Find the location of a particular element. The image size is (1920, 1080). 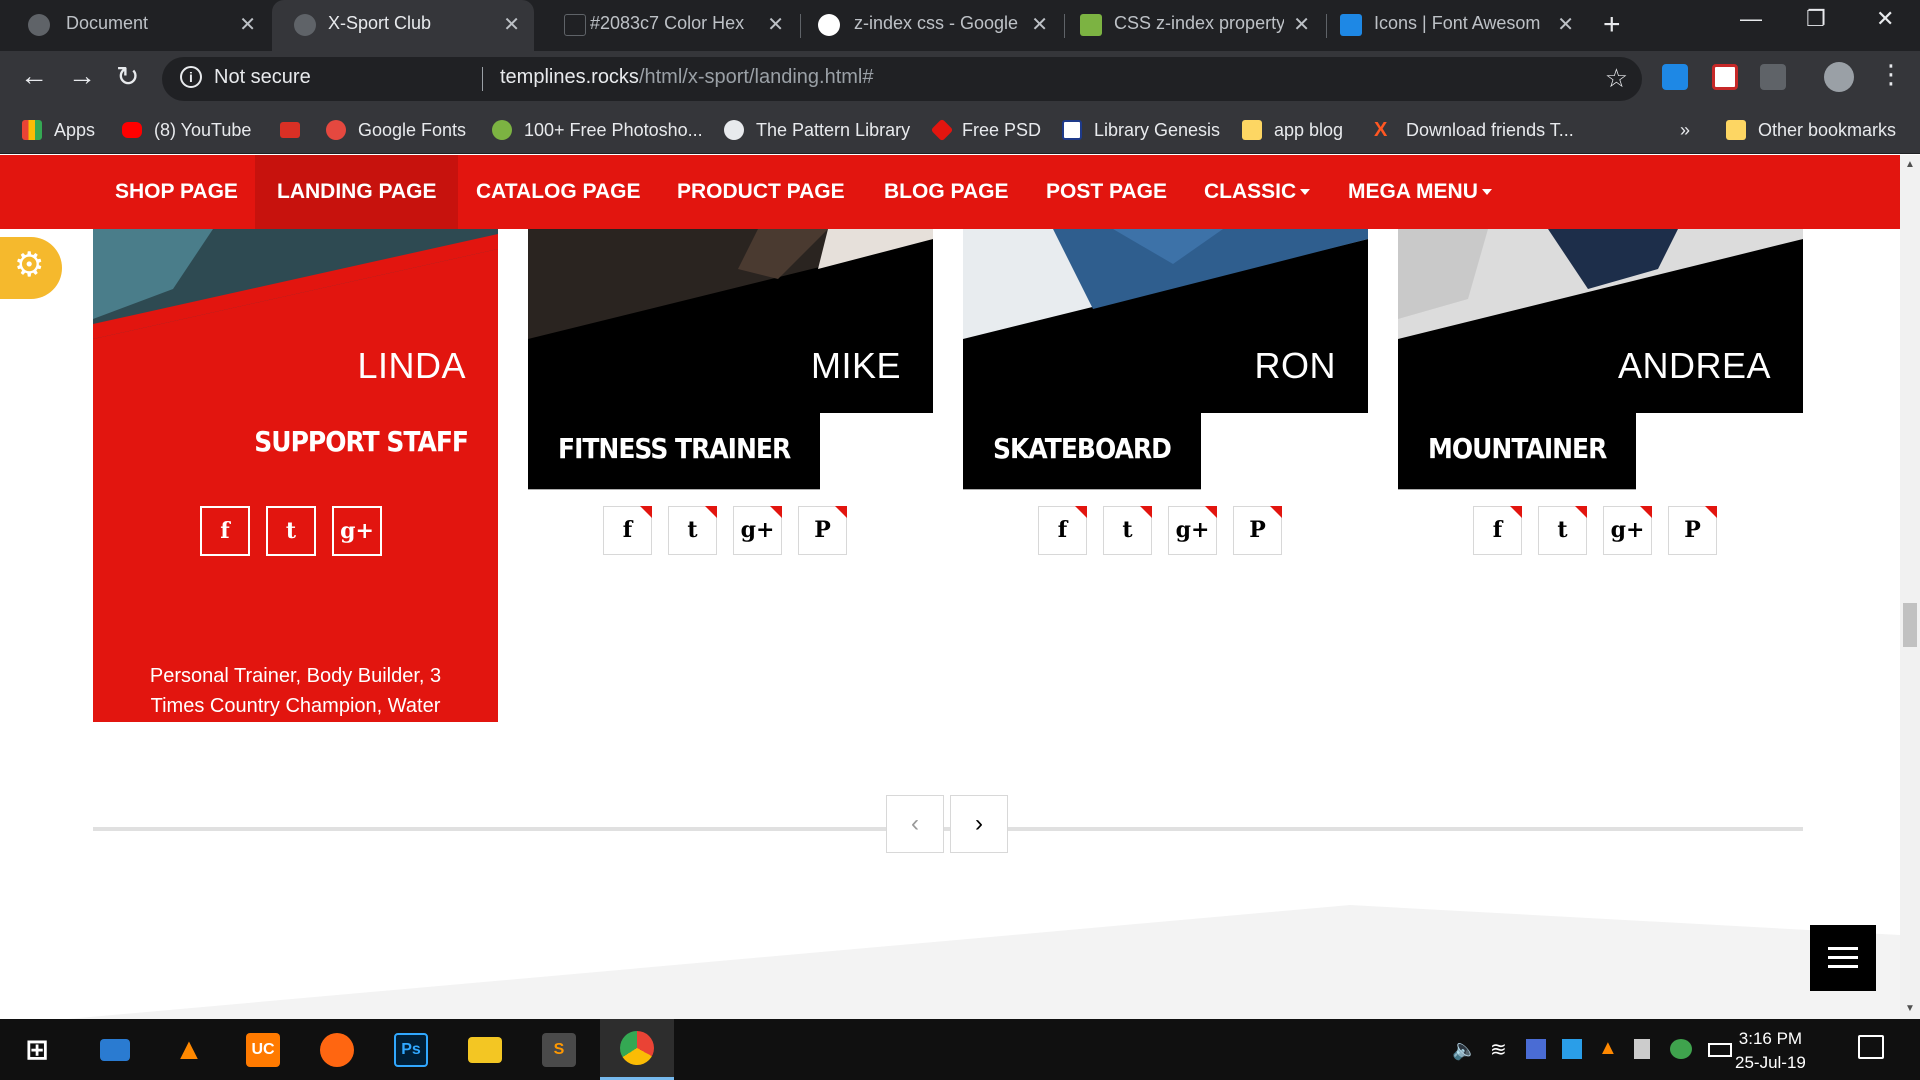

nav-shop-page: SHOP PAGE is located at coordinates (176, 192).